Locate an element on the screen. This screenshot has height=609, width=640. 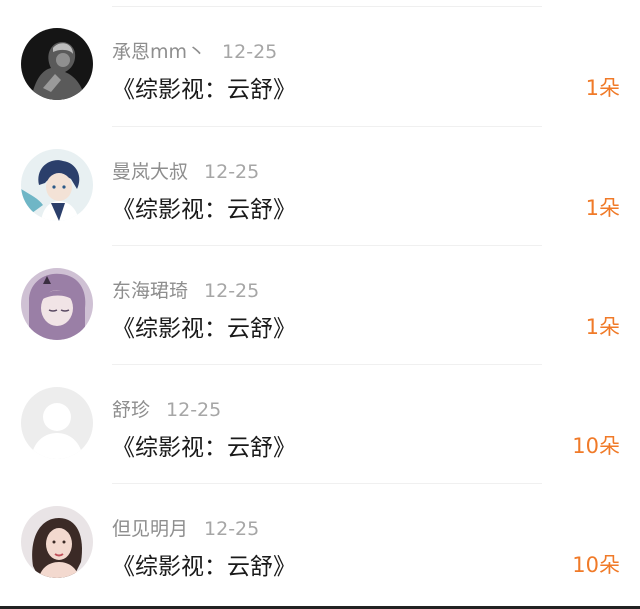
divider is located at coordinates (327, 6).